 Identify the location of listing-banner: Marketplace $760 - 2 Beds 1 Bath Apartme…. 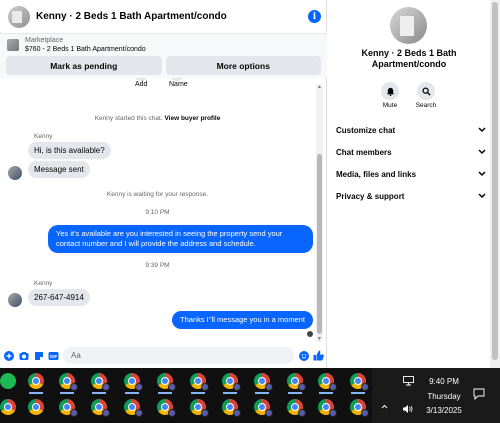
(163, 45).